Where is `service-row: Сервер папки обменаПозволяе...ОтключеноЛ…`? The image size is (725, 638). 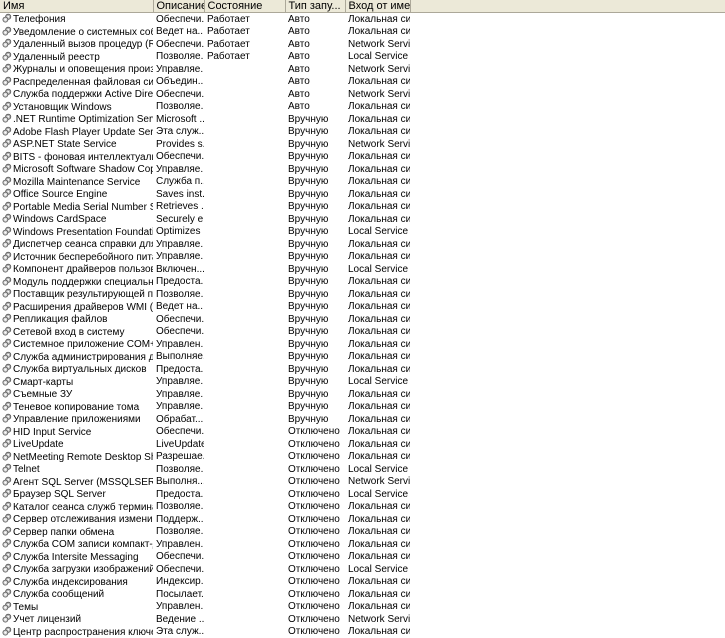
service-row: Сервер папки обменаПозволяе...ОтключеноЛ… is located at coordinates (205, 532).